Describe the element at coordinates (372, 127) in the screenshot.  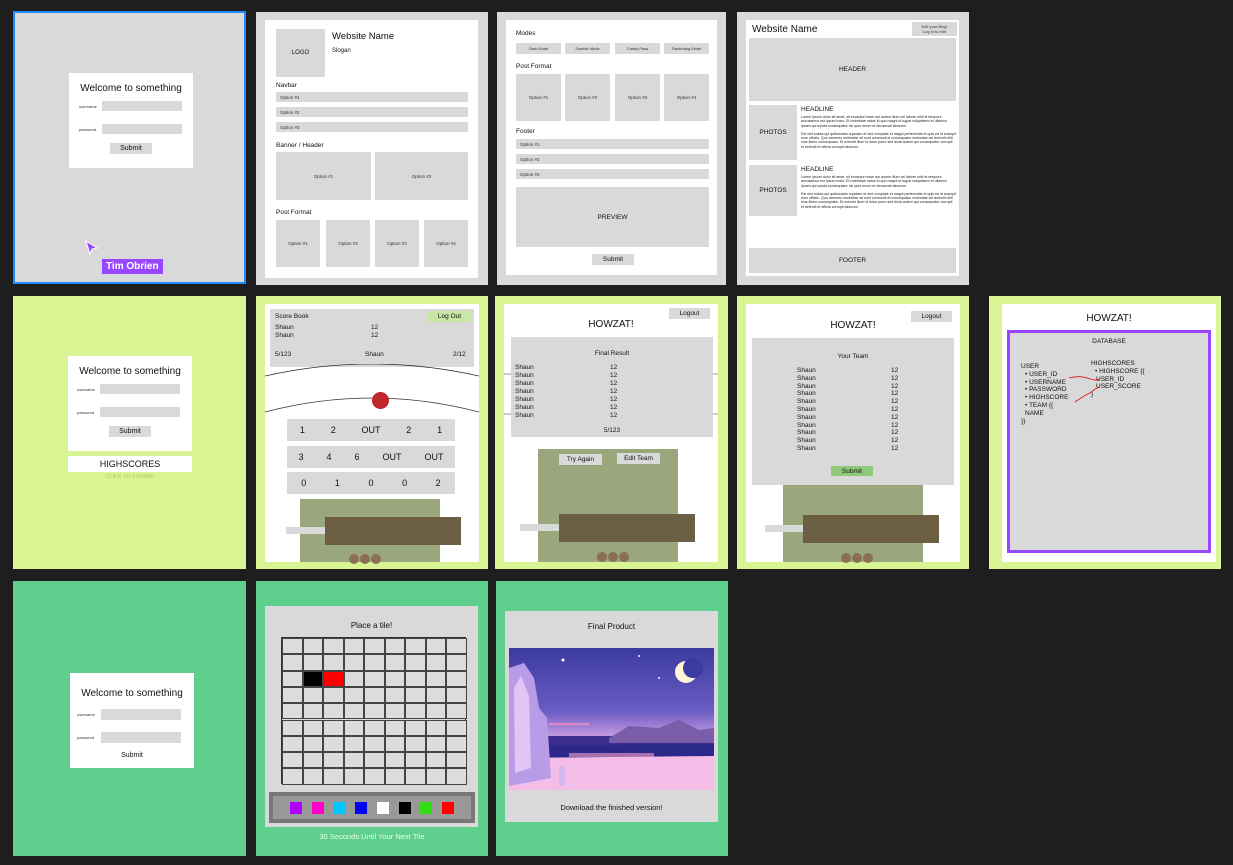
I see `nav-option: Option #3` at that location.